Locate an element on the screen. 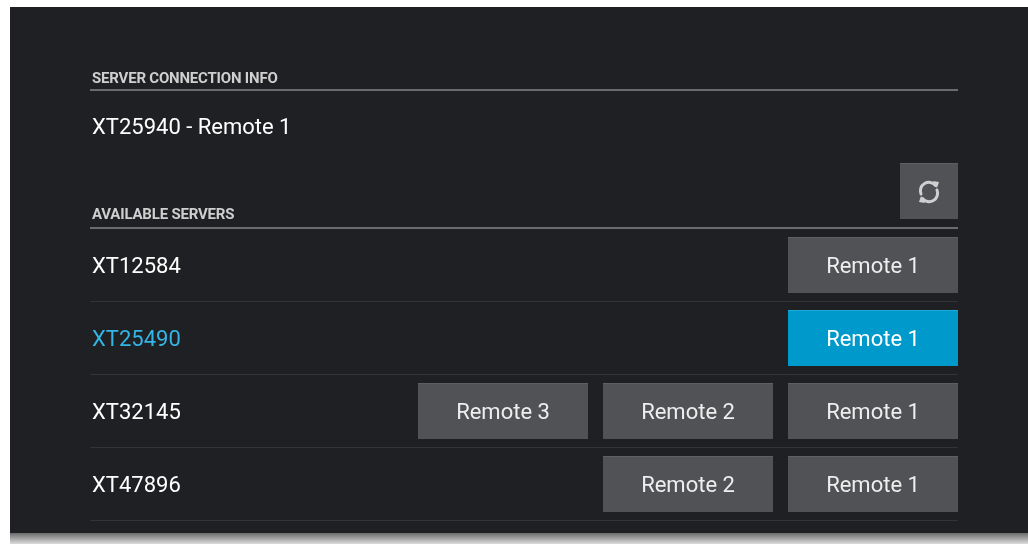 The width and height of the screenshot is (1028, 544). server-name: XT12584 is located at coordinates (136, 265).